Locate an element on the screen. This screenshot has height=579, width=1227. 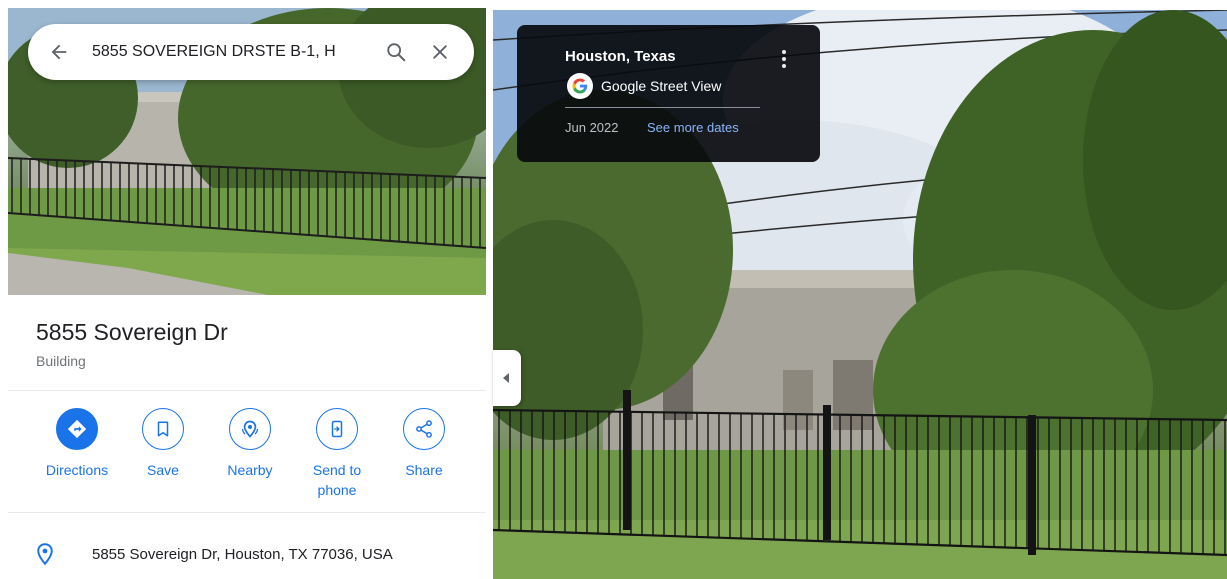
place-category: Building is located at coordinates (251, 361).